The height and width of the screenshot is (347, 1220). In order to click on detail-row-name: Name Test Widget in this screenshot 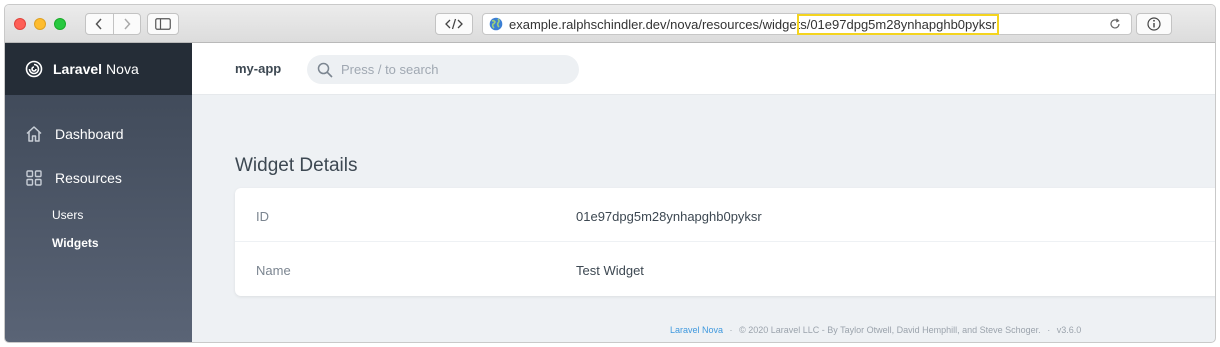, I will do `click(725, 269)`.